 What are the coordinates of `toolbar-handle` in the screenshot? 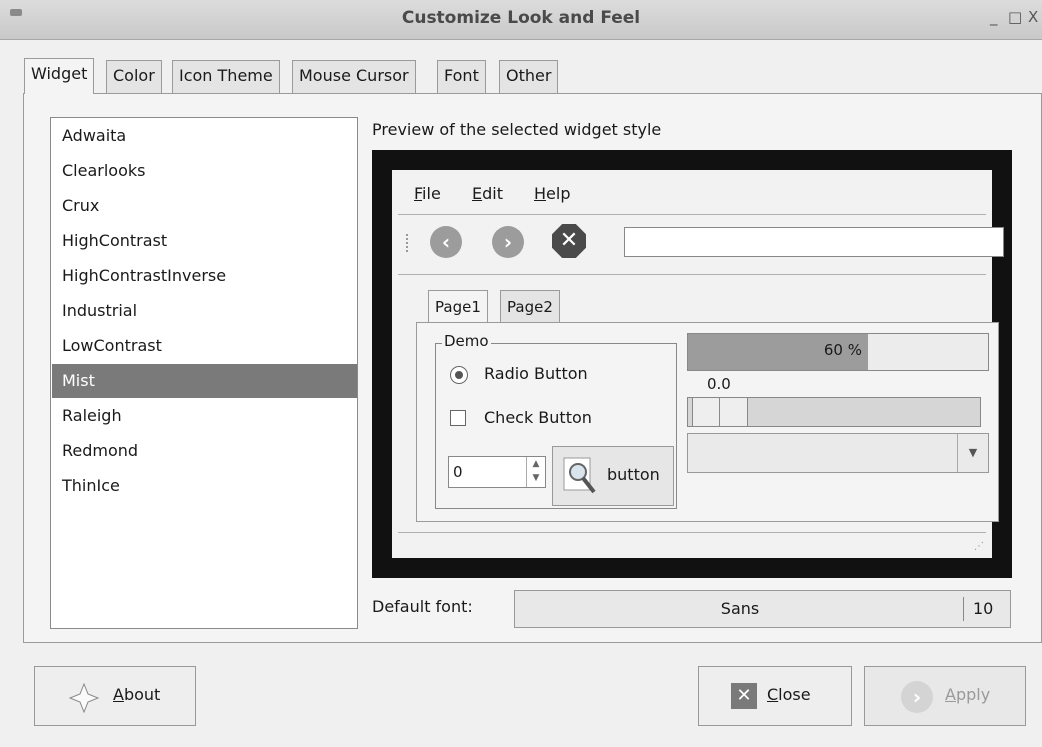 It's located at (408, 243).